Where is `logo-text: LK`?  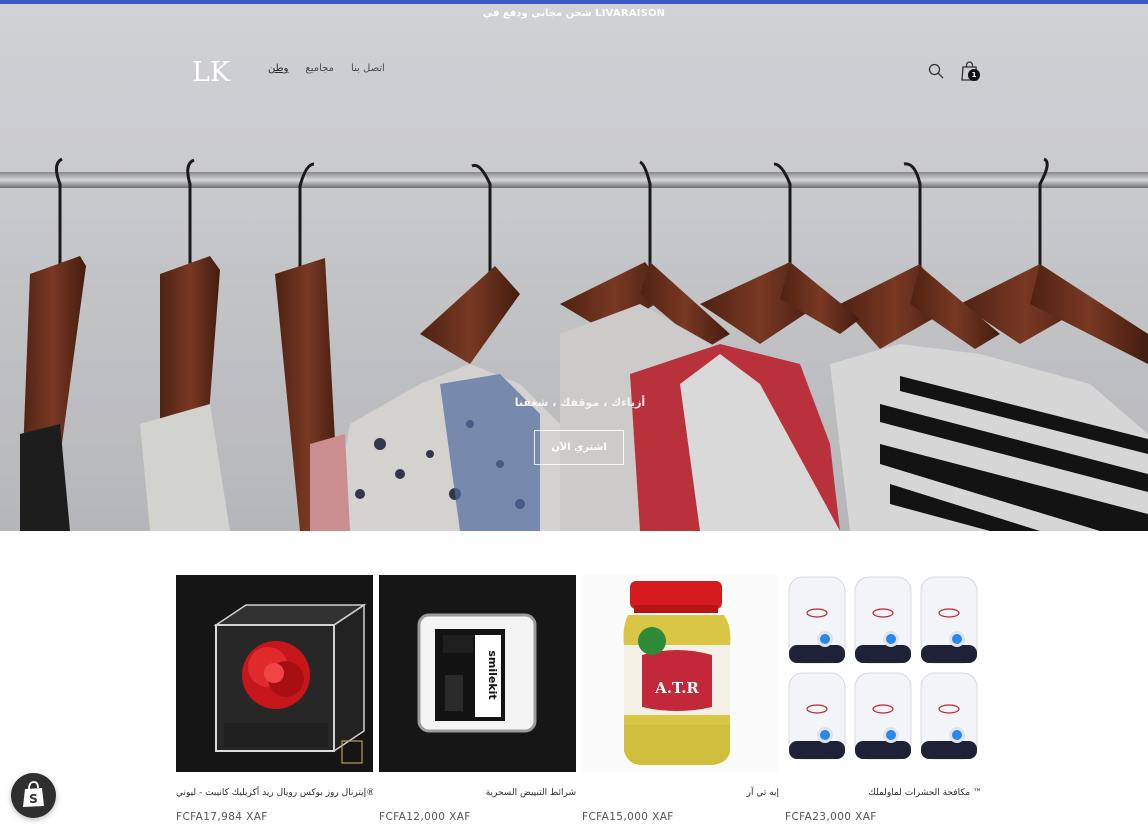
logo-text: LK is located at coordinates (211, 71).